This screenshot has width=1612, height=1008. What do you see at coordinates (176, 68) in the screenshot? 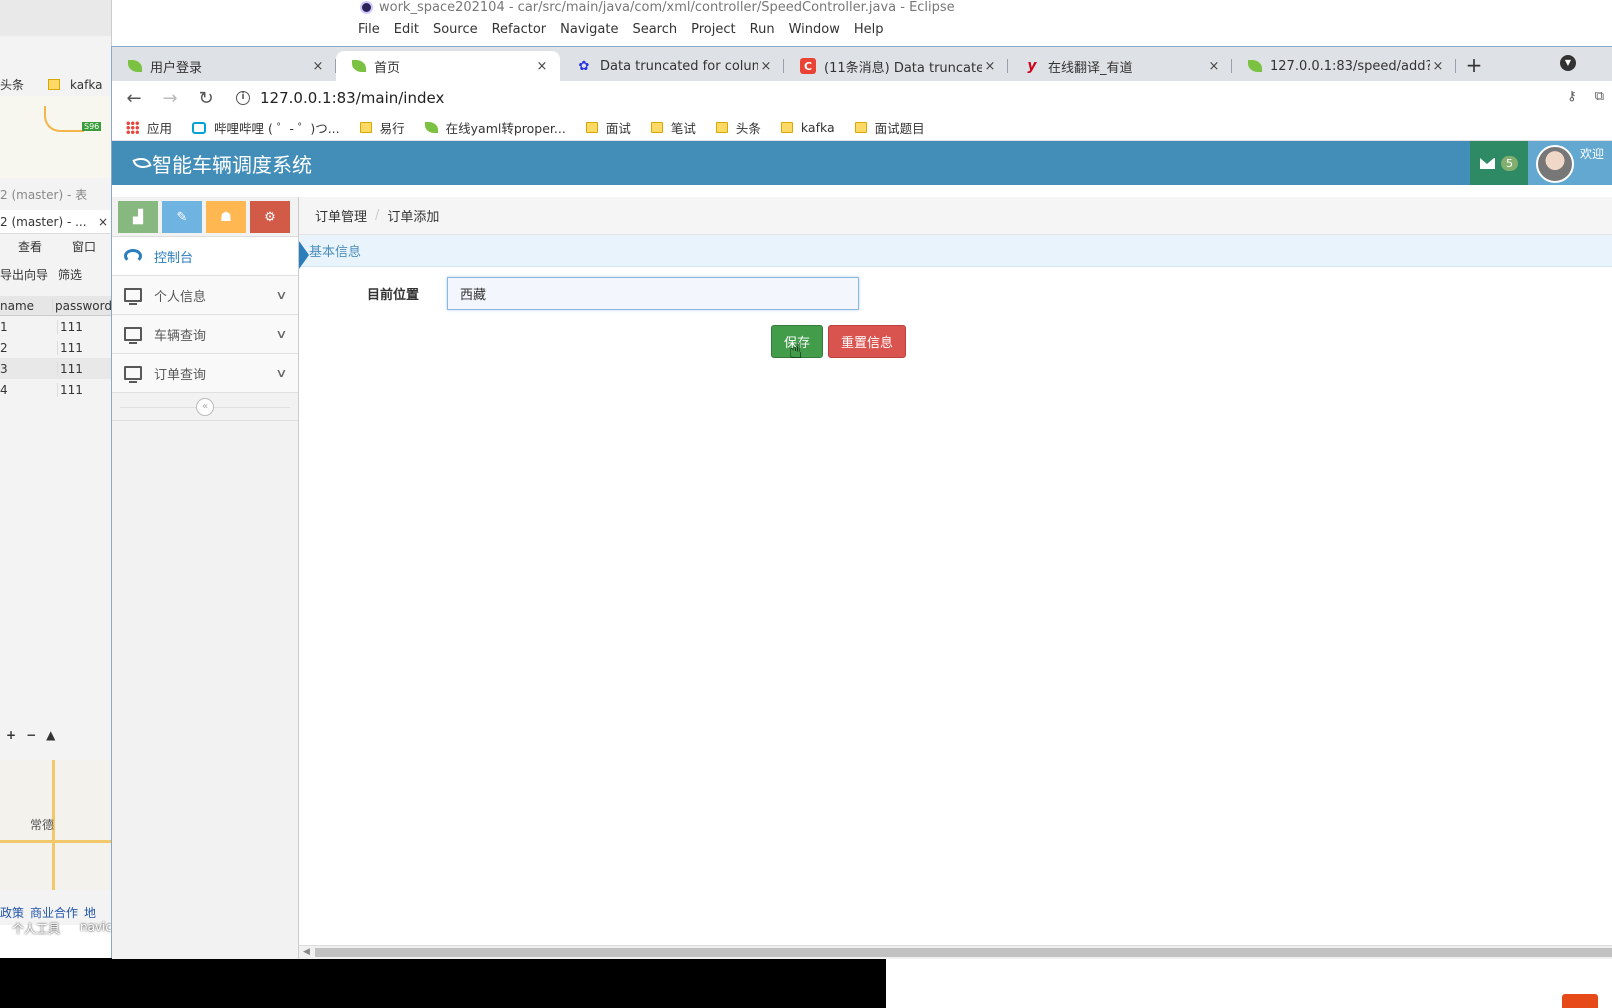
I see `tab-label: 用户登录` at bounding box center [176, 68].